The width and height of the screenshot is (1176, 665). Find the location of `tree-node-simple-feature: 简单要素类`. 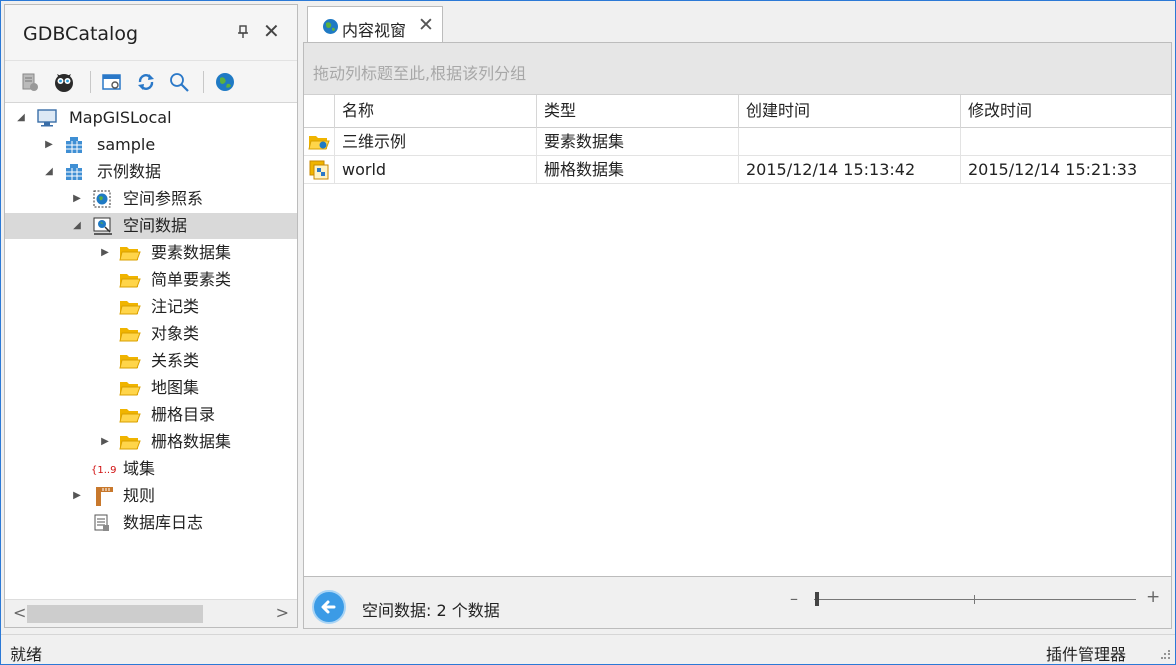

tree-node-simple-feature: 简单要素类 is located at coordinates (151, 280).